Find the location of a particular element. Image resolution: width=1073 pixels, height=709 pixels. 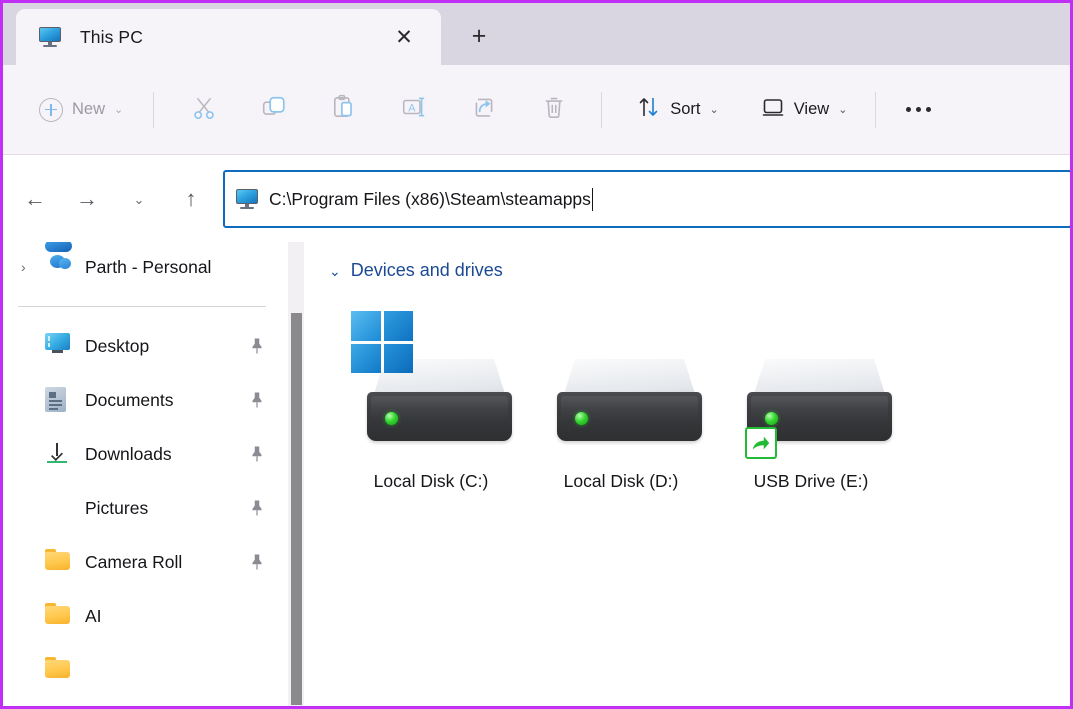

toolbar-divider is located at coordinates (154, 109).